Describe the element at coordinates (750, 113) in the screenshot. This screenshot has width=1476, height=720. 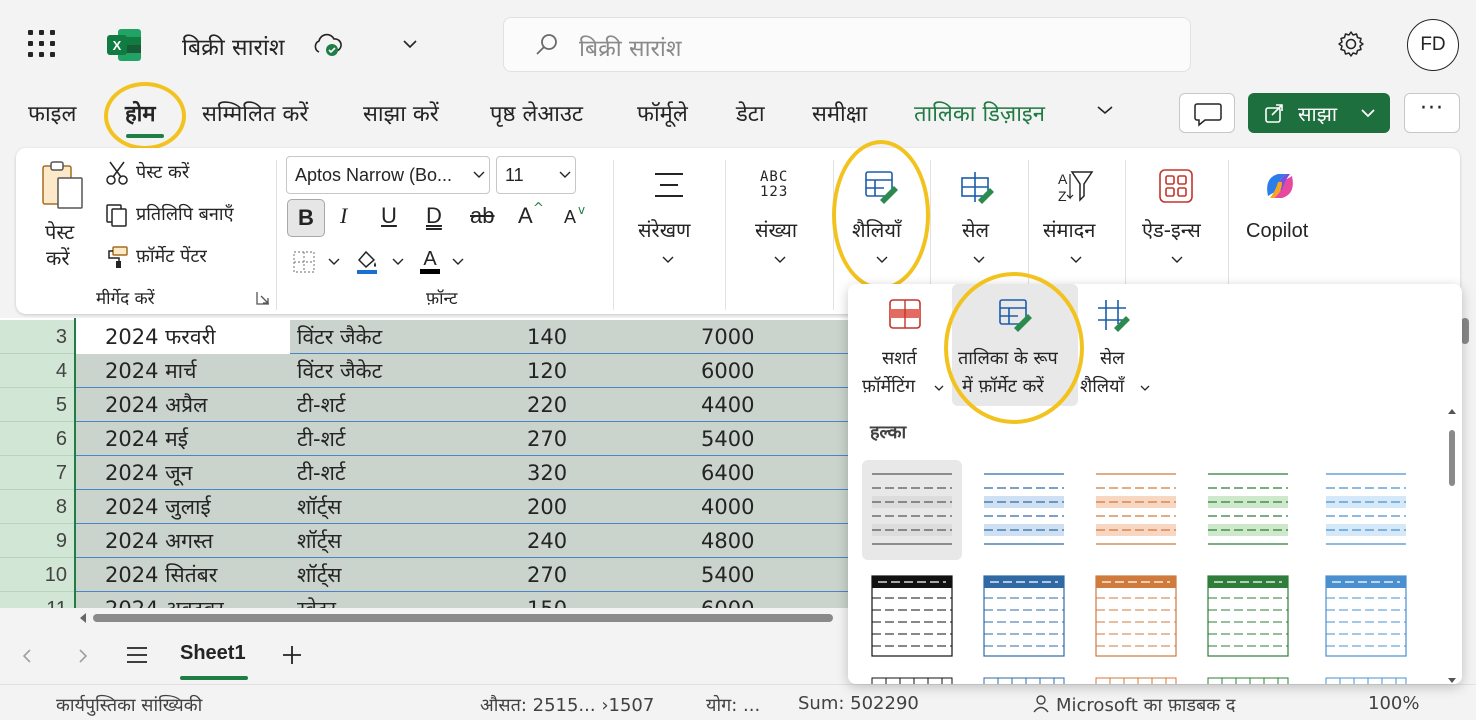
I see `tab-data: डेटा` at that location.